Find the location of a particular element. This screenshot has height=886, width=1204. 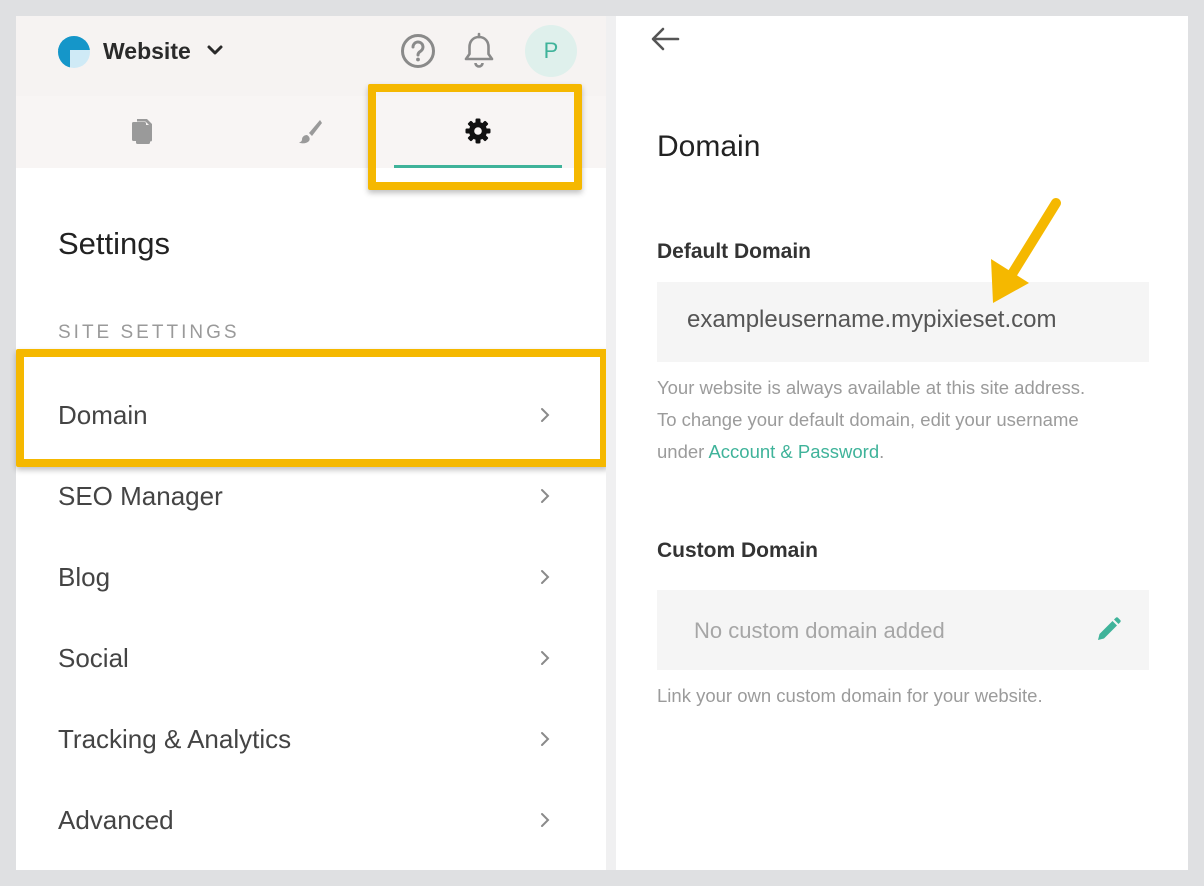

menu-item-label: Social is located at coordinates (93, 658).